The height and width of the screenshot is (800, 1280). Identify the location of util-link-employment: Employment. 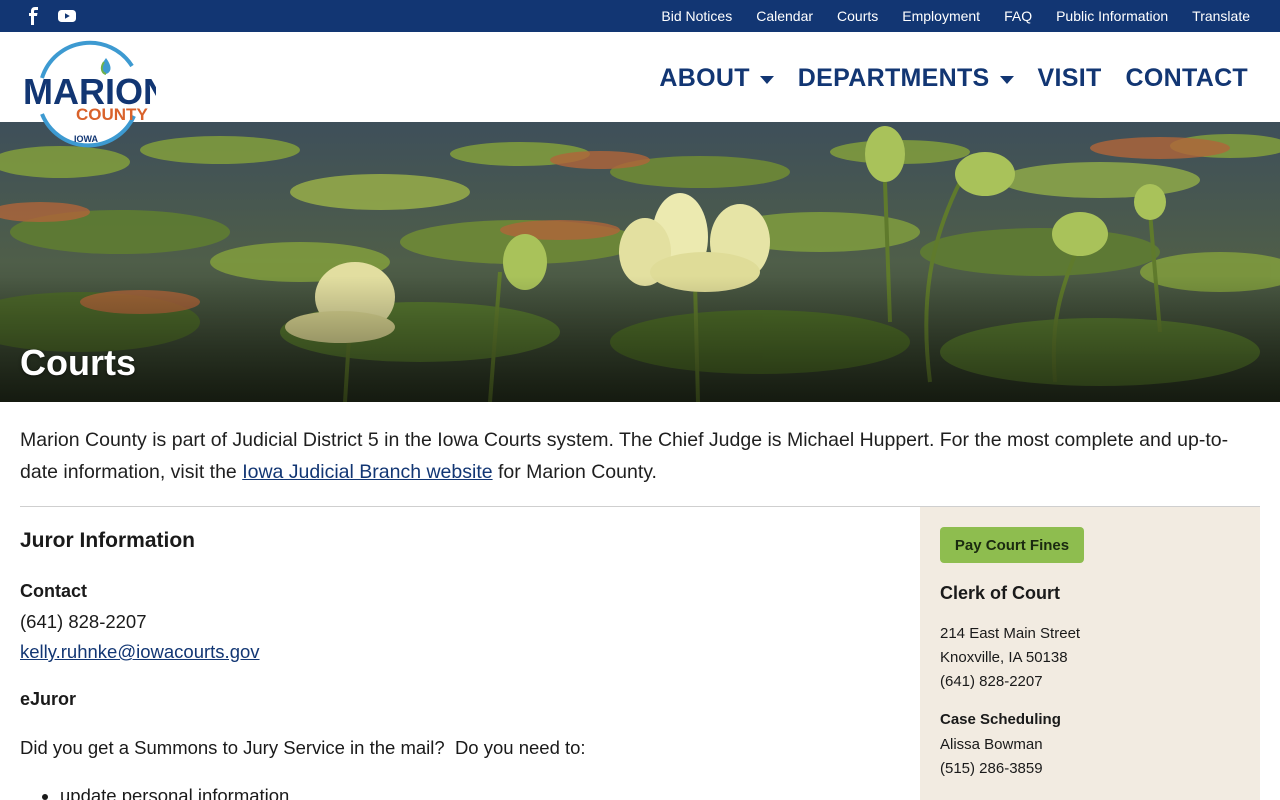
(941, 16).